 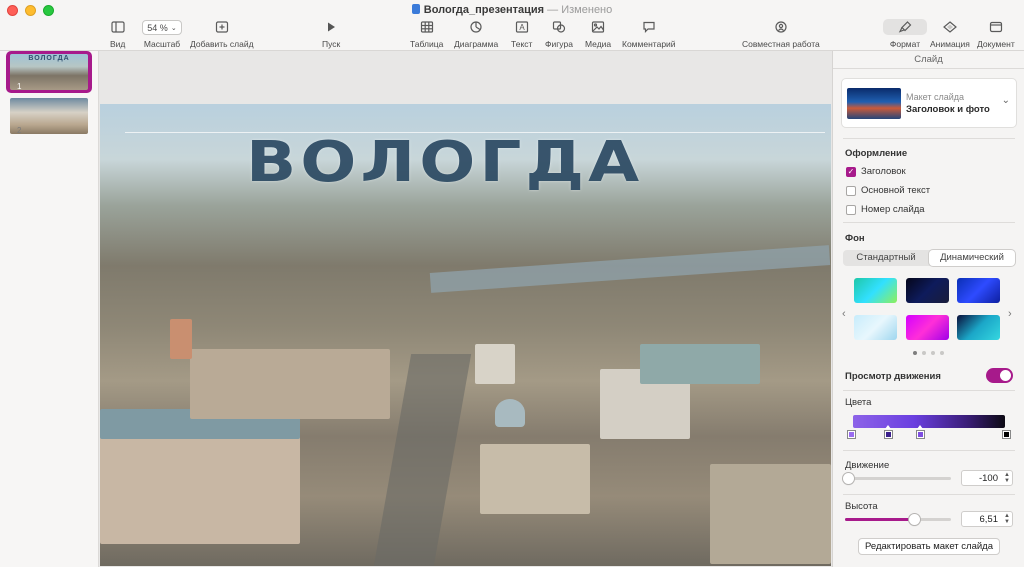 I want to click on chart-label: Диаграмма, so click(x=476, y=44).